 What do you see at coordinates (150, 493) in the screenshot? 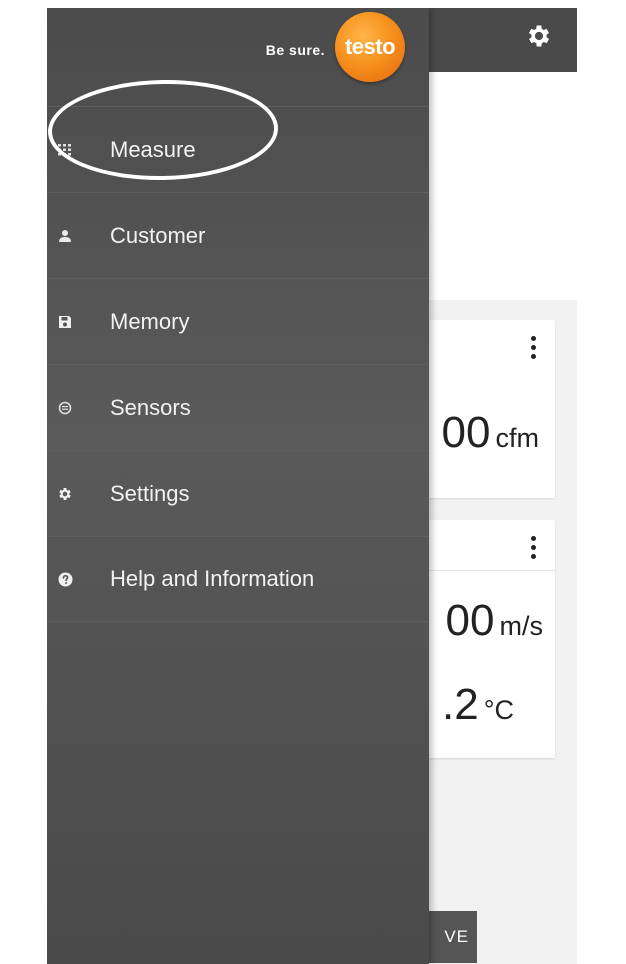
I see `menu-label: Settings` at bounding box center [150, 493].